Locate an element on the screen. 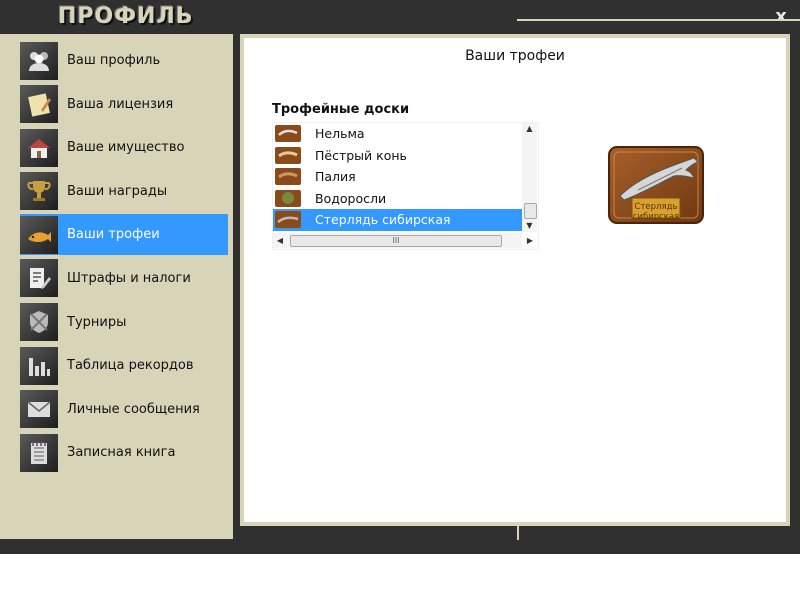 Image resolution: width=800 pixels, height=593 pixels. house-icon is located at coordinates (39, 147).